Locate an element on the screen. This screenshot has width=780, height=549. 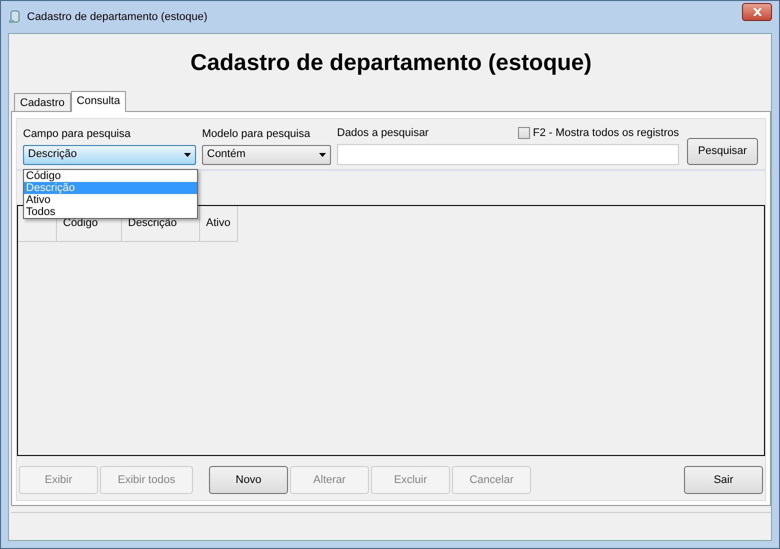
window-title: Cadastro de departamento (estoque) is located at coordinates (117, 17).